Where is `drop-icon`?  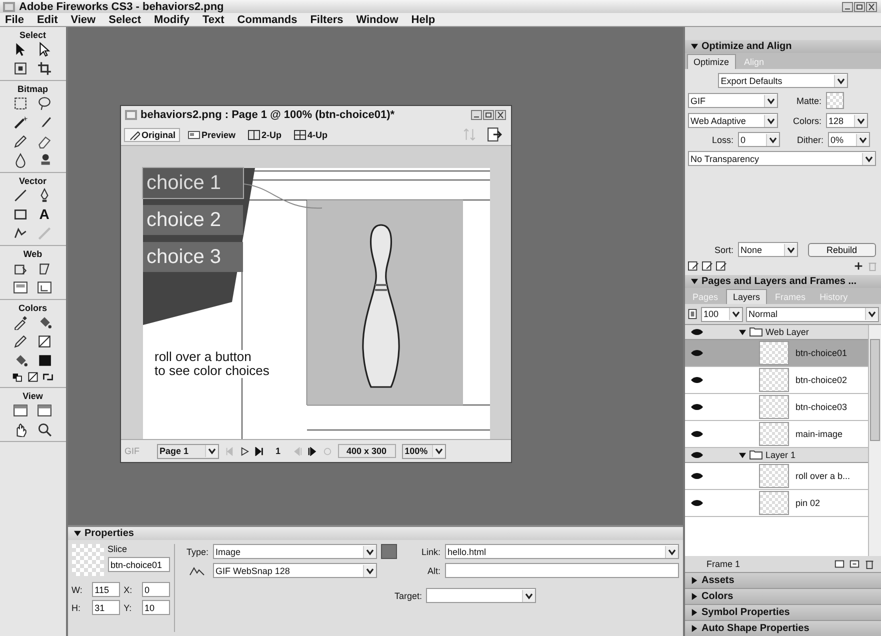 drop-icon is located at coordinates (20, 160).